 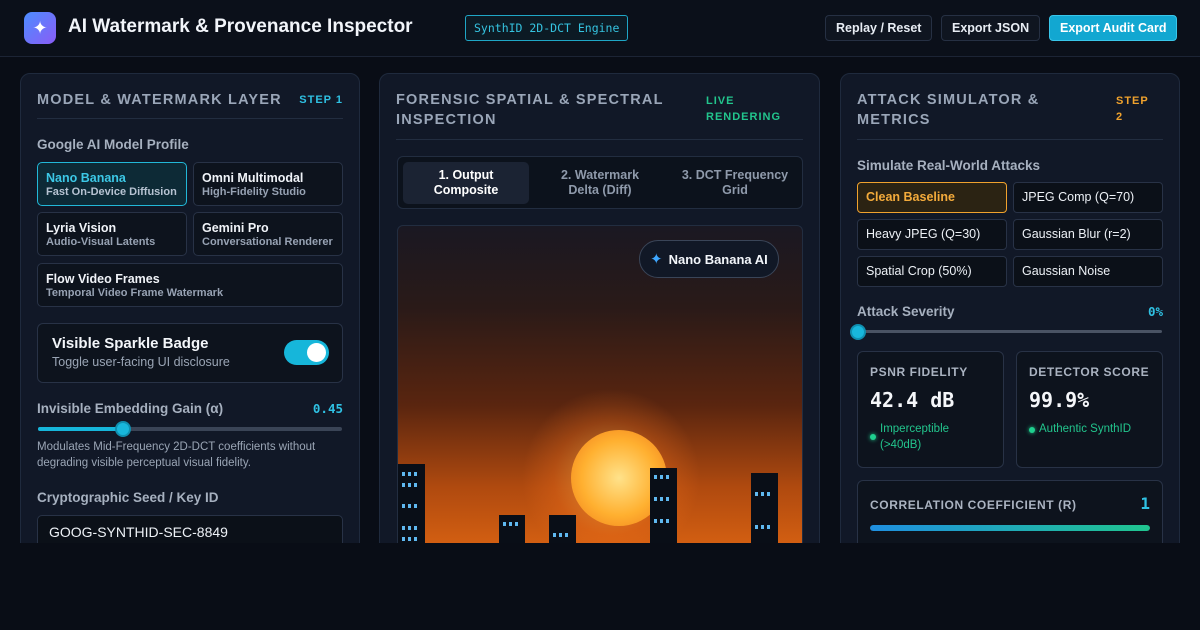 What do you see at coordinates (316, 352) in the screenshot?
I see `toggle-knob` at bounding box center [316, 352].